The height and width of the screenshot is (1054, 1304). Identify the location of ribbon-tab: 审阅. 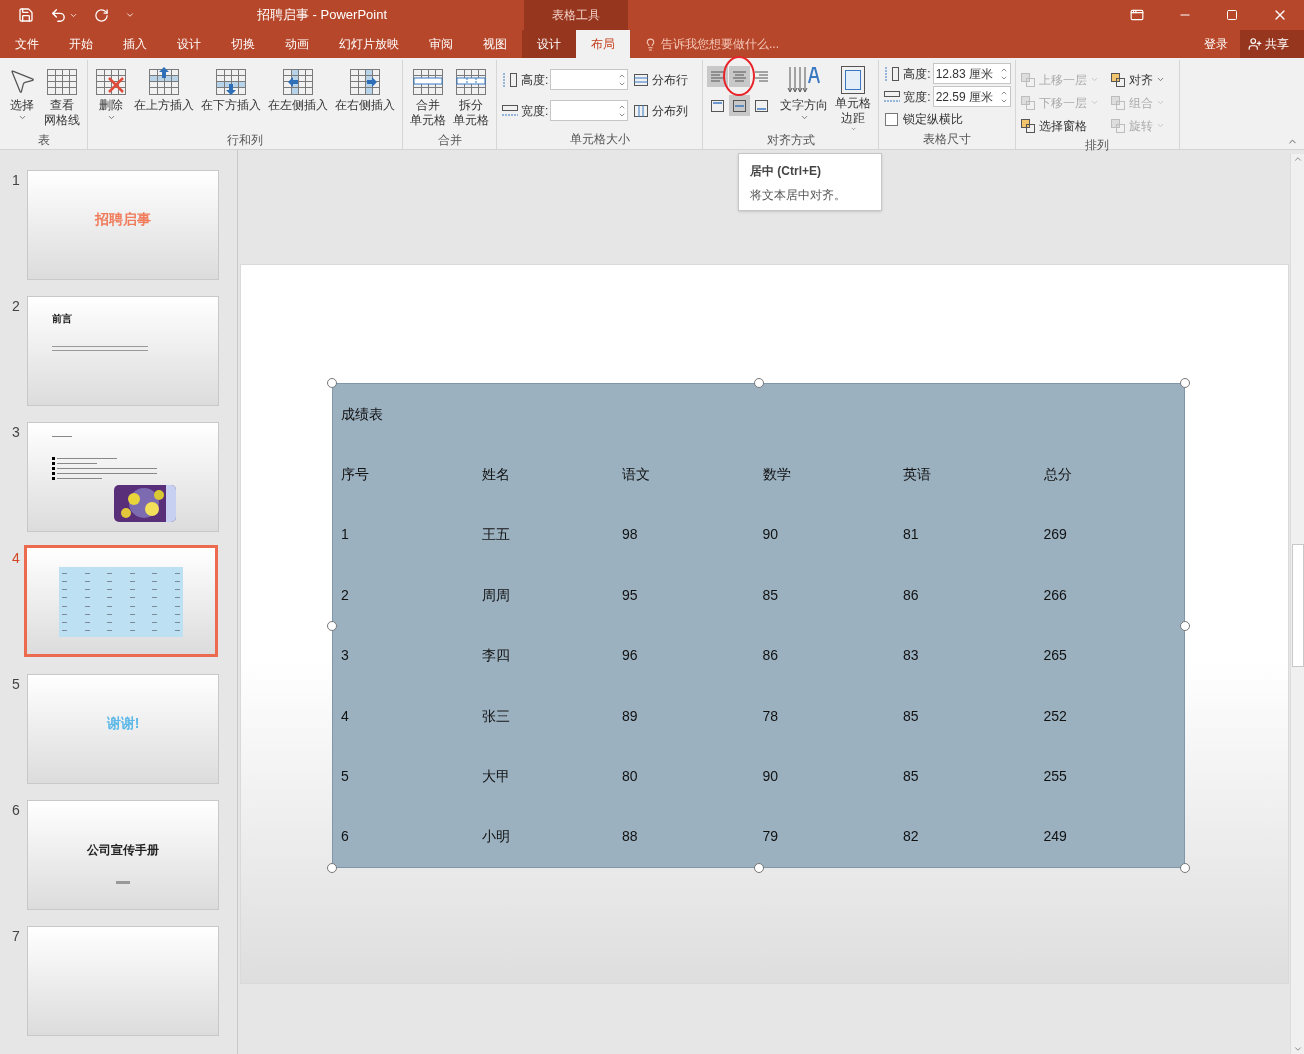
(441, 44).